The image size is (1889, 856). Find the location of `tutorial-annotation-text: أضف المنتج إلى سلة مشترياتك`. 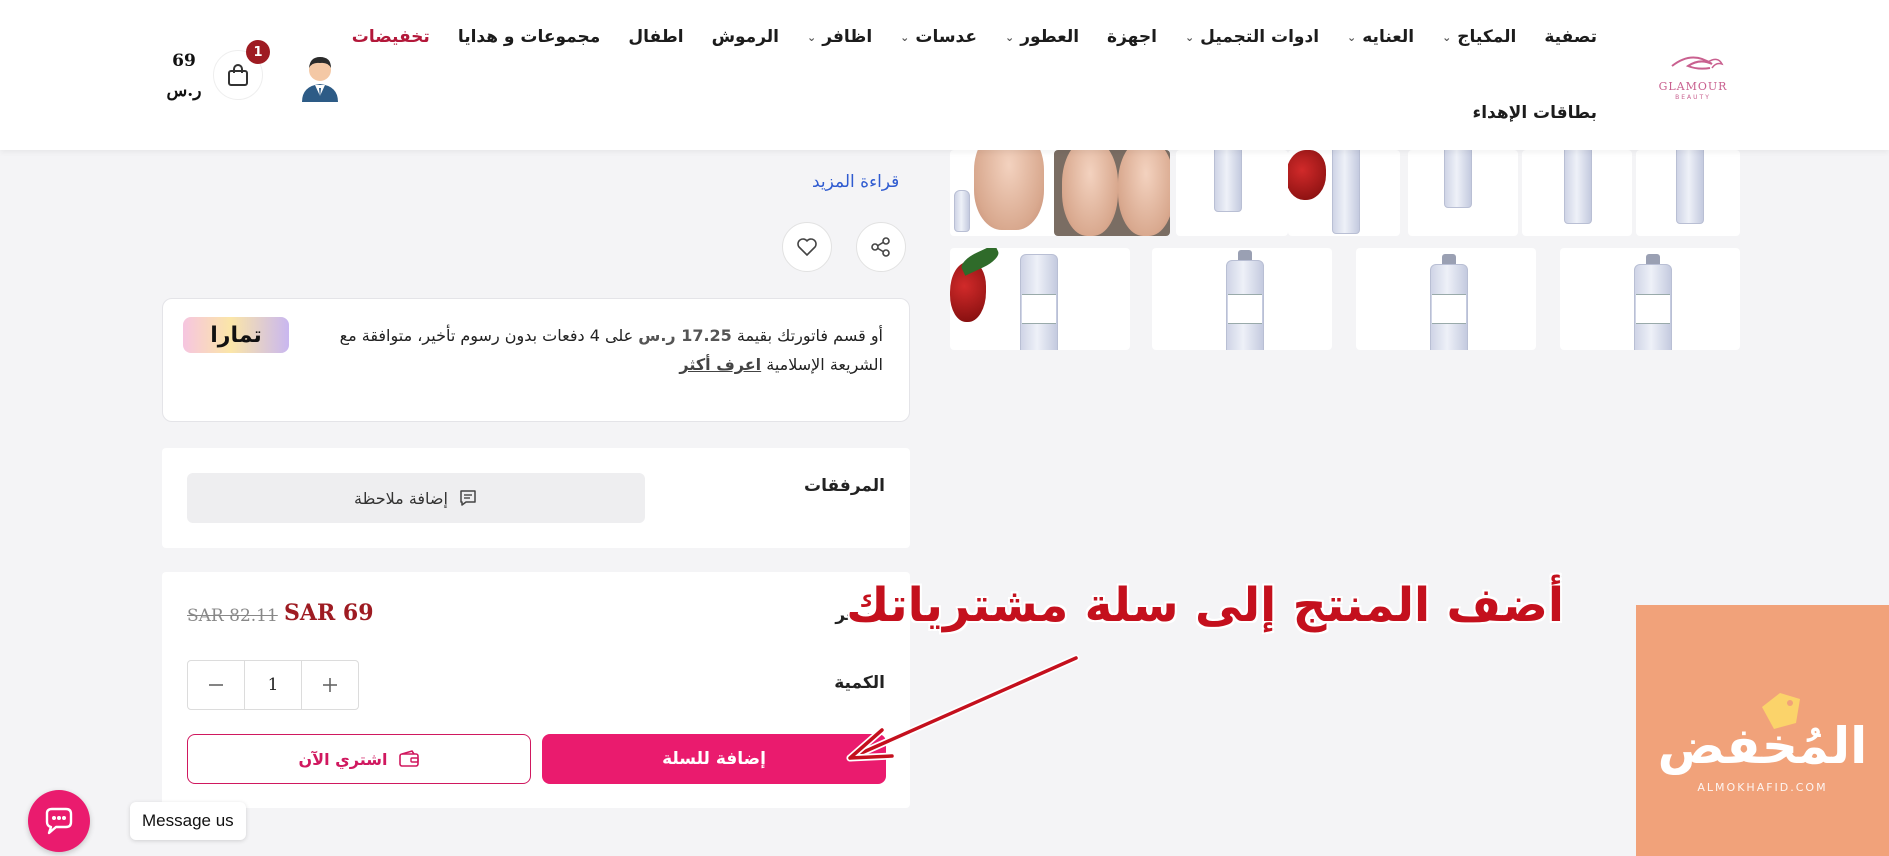

tutorial-annotation-text: أضف المنتج إلى سلة مشترياتك is located at coordinates (1205, 605).